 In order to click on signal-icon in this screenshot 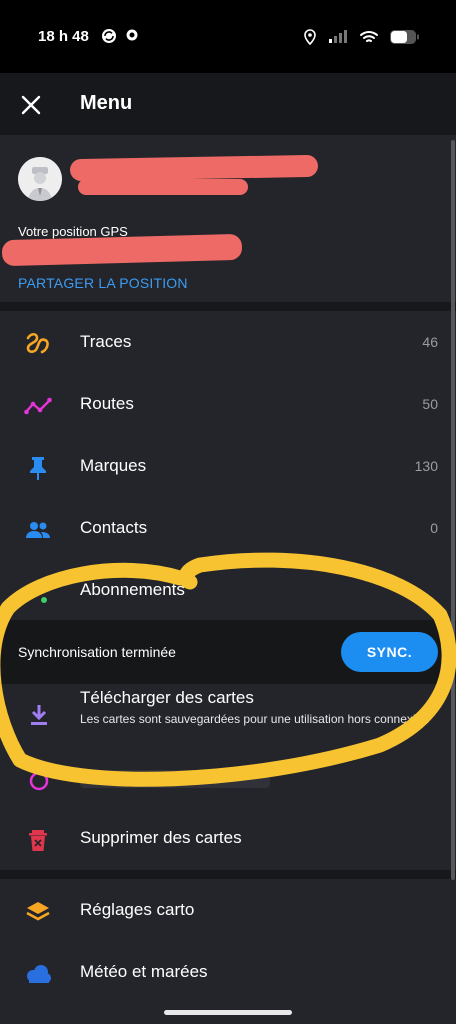, I will do `click(338, 39)`.